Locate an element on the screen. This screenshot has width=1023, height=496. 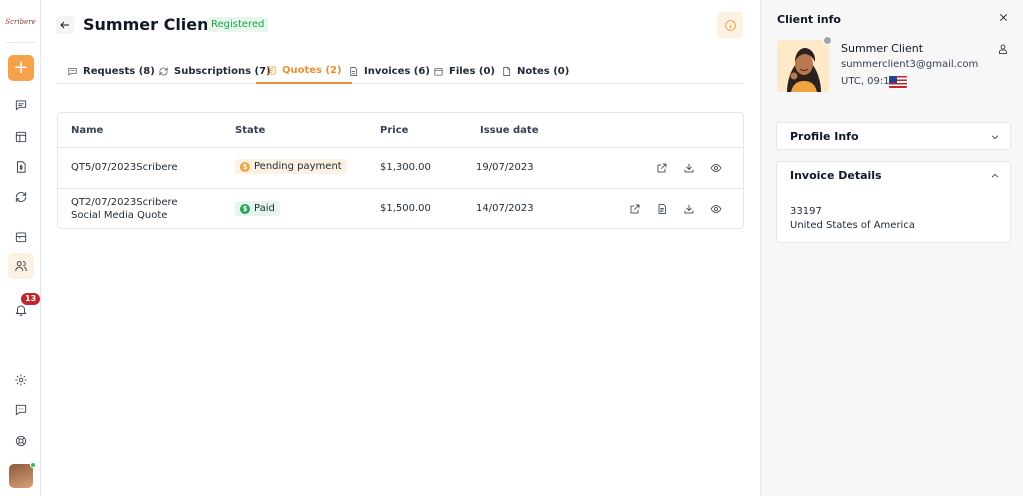
online-status-dot is located at coordinates (33, 465).